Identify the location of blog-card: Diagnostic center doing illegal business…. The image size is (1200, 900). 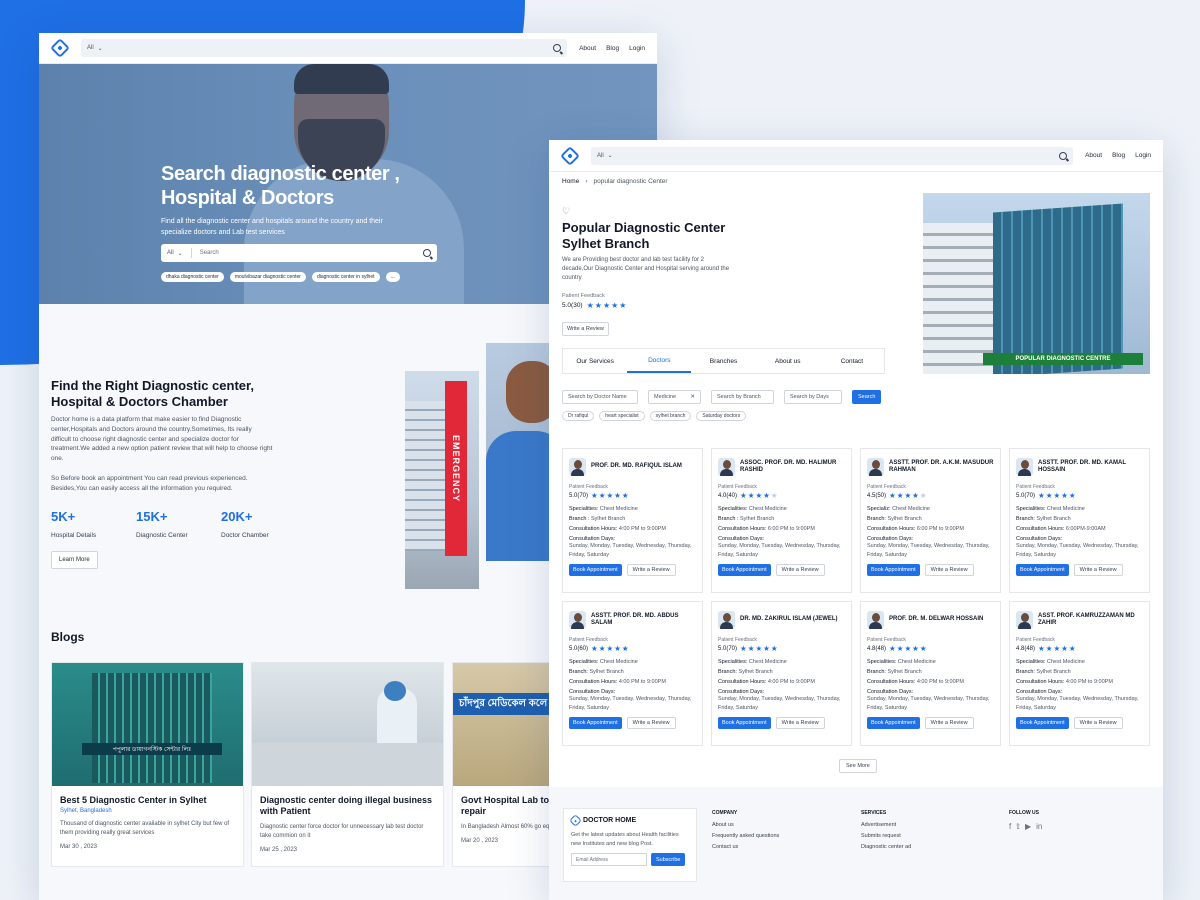
(347, 764).